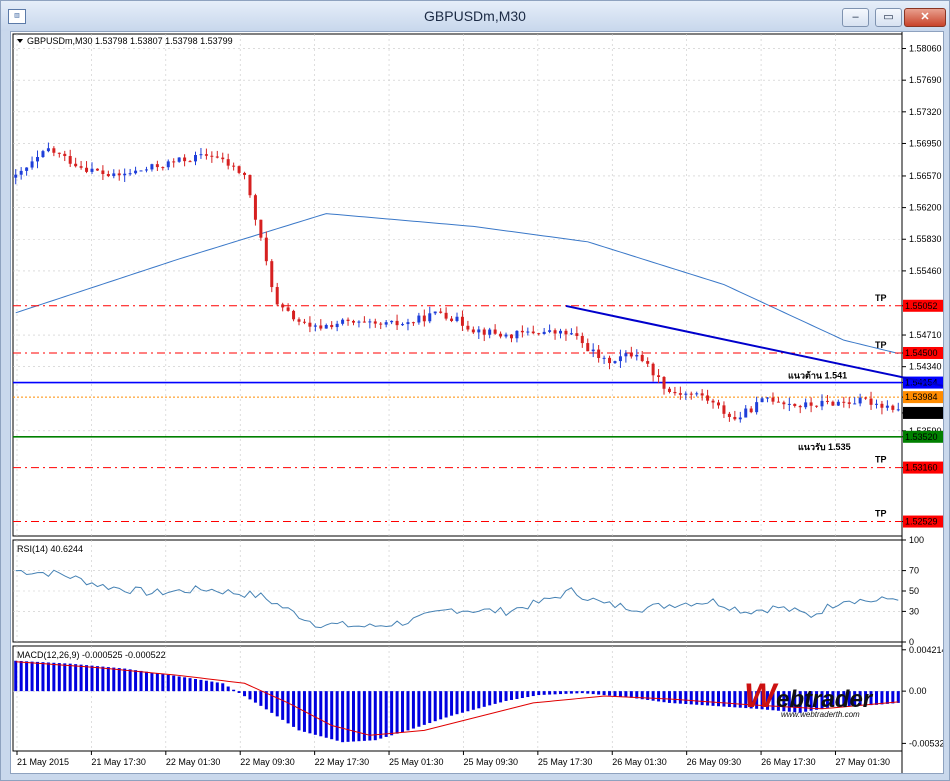 This screenshot has width=950, height=781. What do you see at coordinates (490, 762) in the screenshot?
I see `x-tick-label: 25 May 09:30` at bounding box center [490, 762].